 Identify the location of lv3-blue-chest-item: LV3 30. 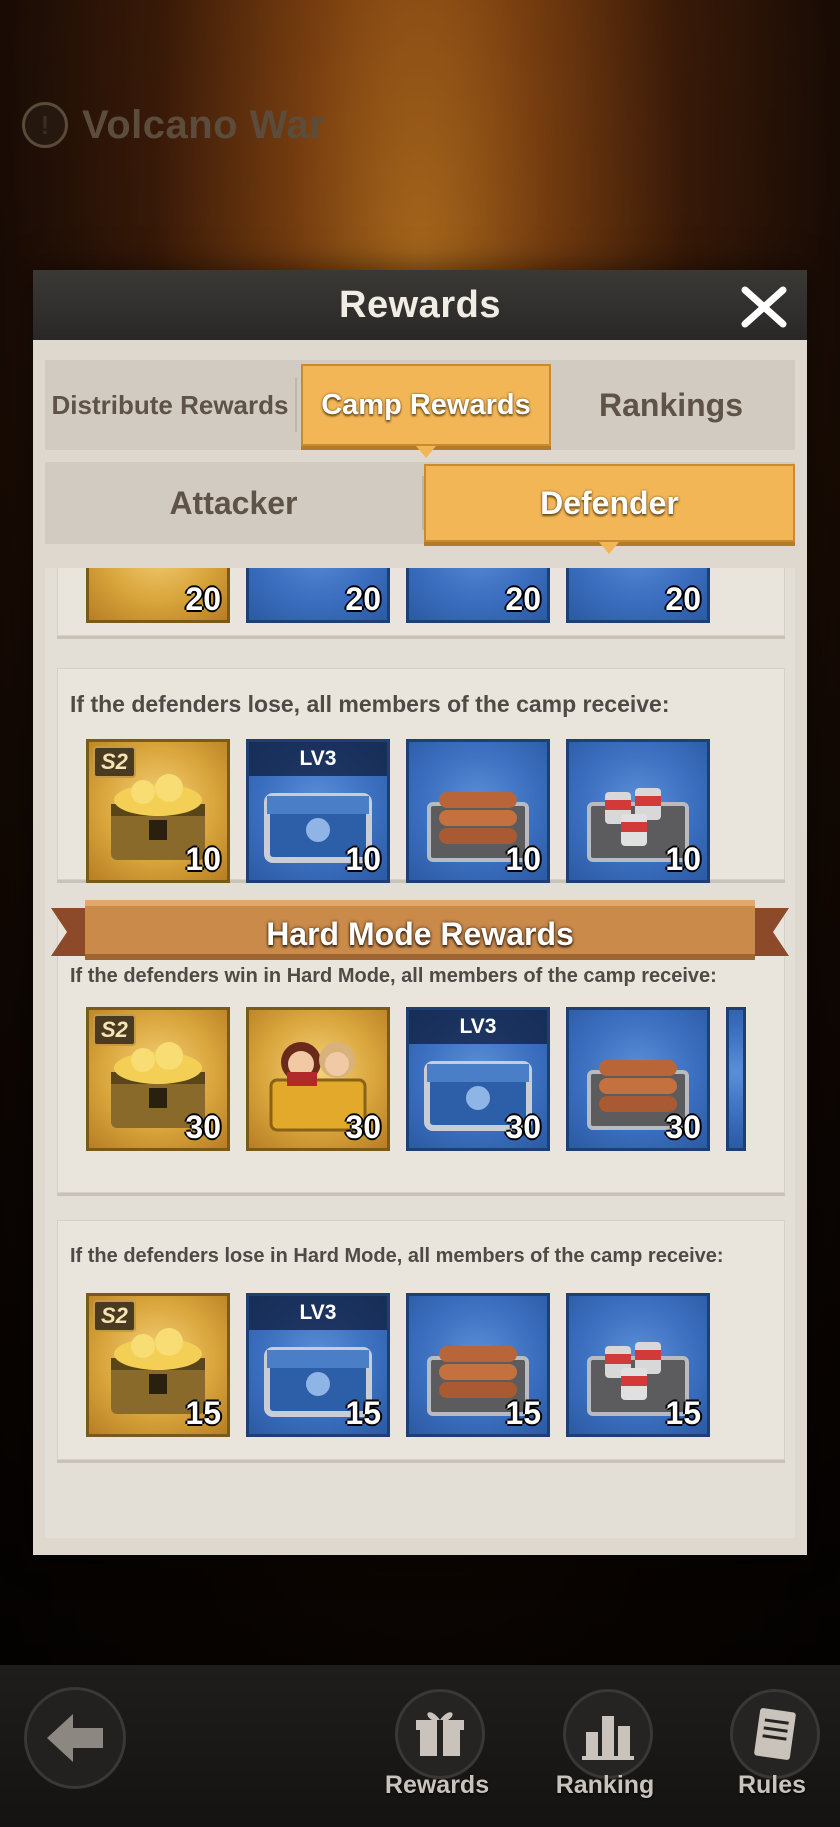
(478, 1079).